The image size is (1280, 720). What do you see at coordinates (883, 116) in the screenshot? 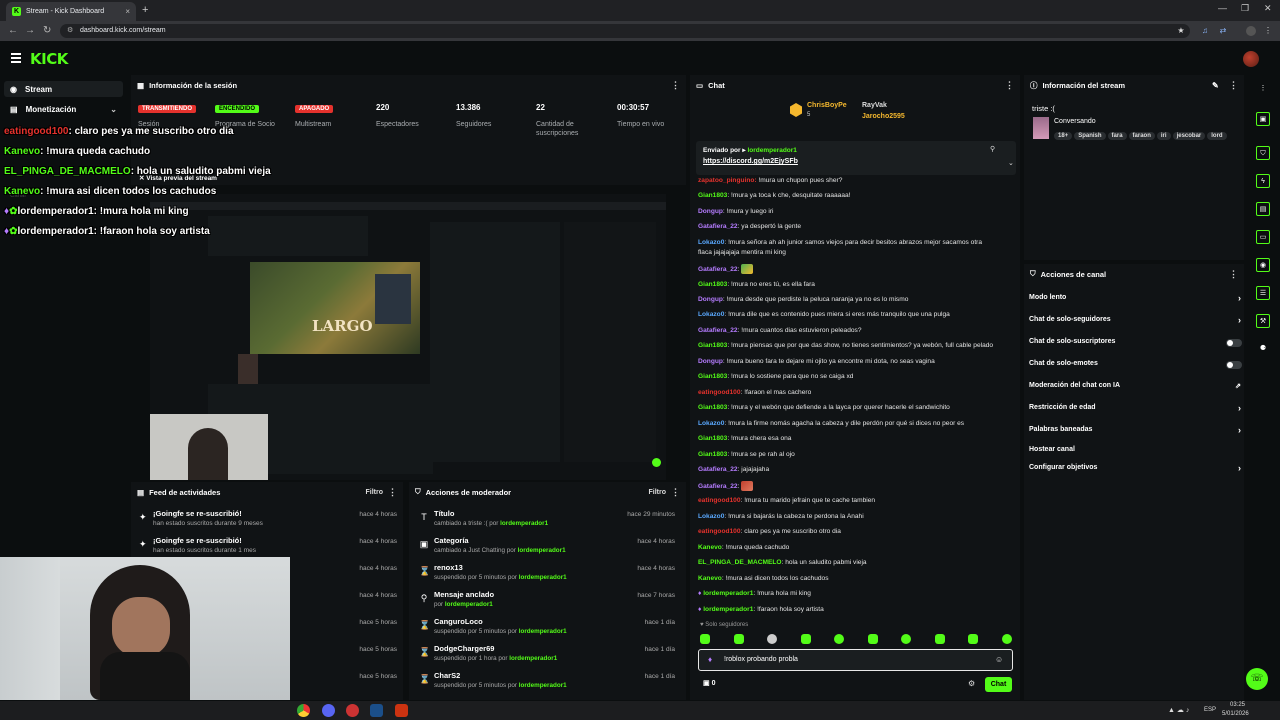
I see `top-gifter-3: Jarocho2595` at bounding box center [883, 116].